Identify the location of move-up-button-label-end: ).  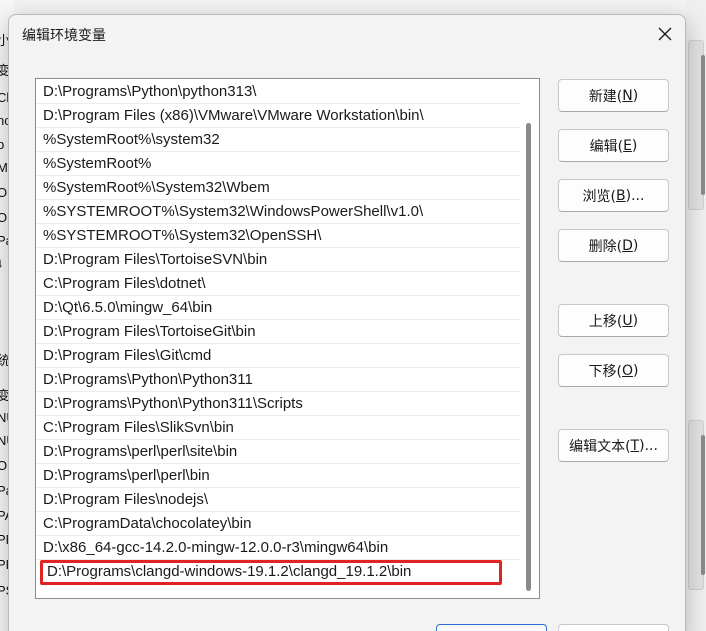
(635, 320).